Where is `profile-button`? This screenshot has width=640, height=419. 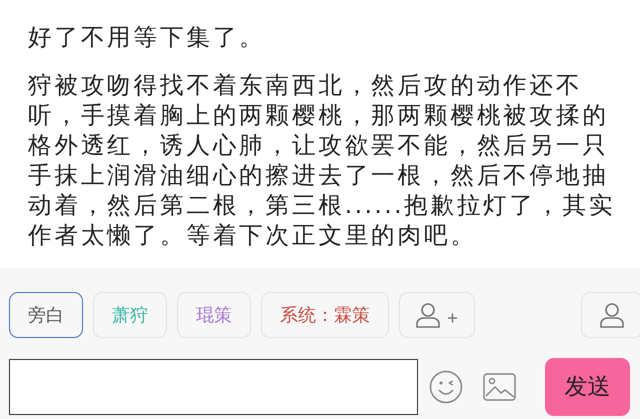
profile-button is located at coordinates (610, 315).